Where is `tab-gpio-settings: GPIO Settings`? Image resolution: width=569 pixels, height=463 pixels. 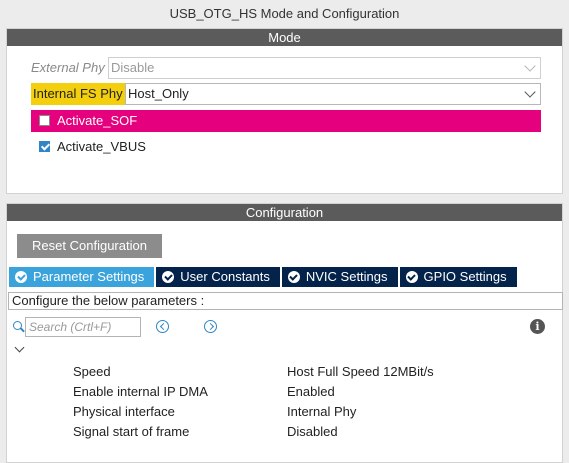 tab-gpio-settings: GPIO Settings is located at coordinates (458, 277).